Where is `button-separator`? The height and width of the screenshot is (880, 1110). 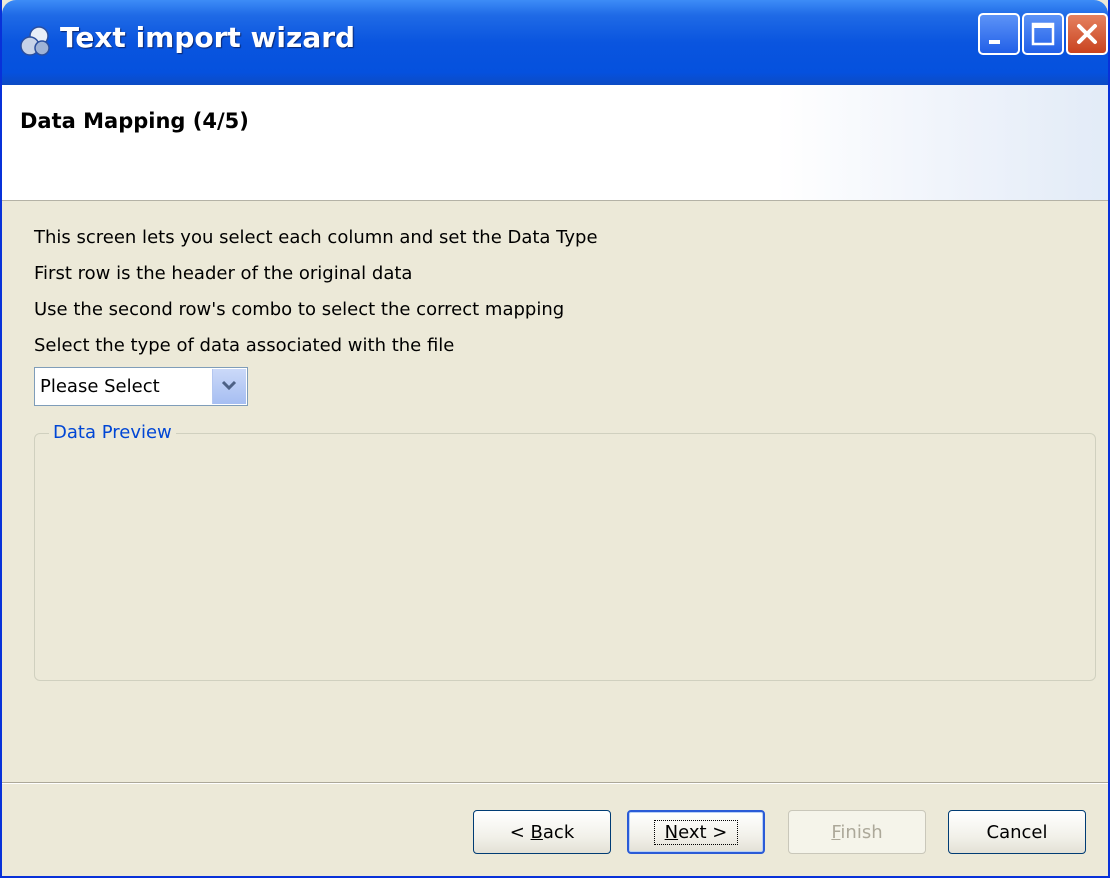 button-separator is located at coordinates (555, 783).